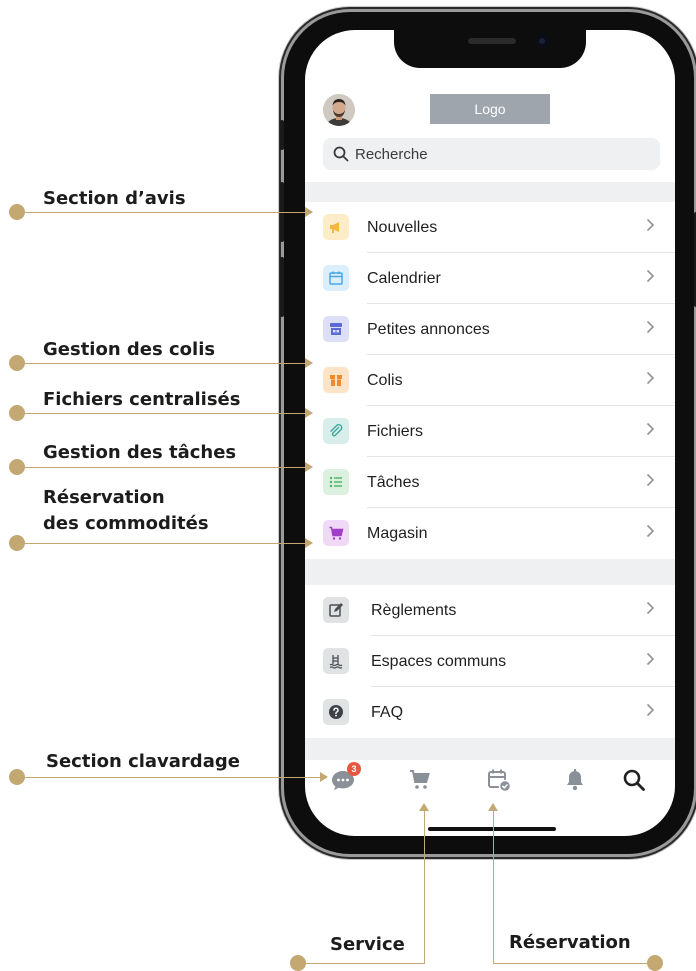  Describe the element at coordinates (490, 712) in the screenshot. I see `menu-item-faq: FAQ` at that location.